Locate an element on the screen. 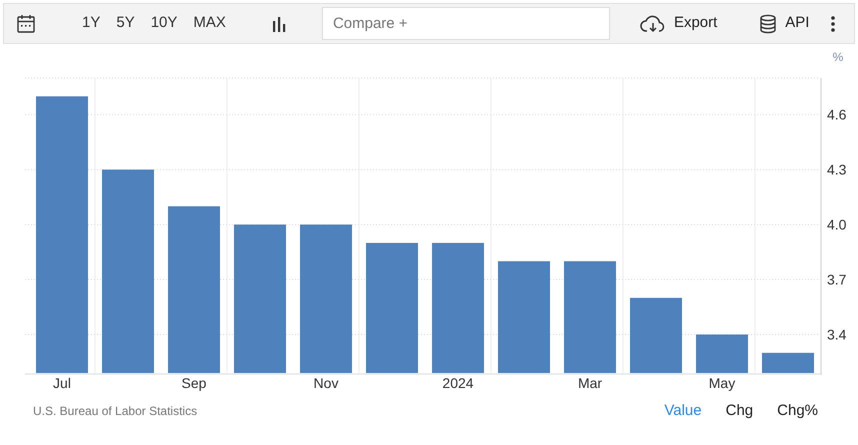 The image size is (858, 445). x-axis-label: May is located at coordinates (722, 383).